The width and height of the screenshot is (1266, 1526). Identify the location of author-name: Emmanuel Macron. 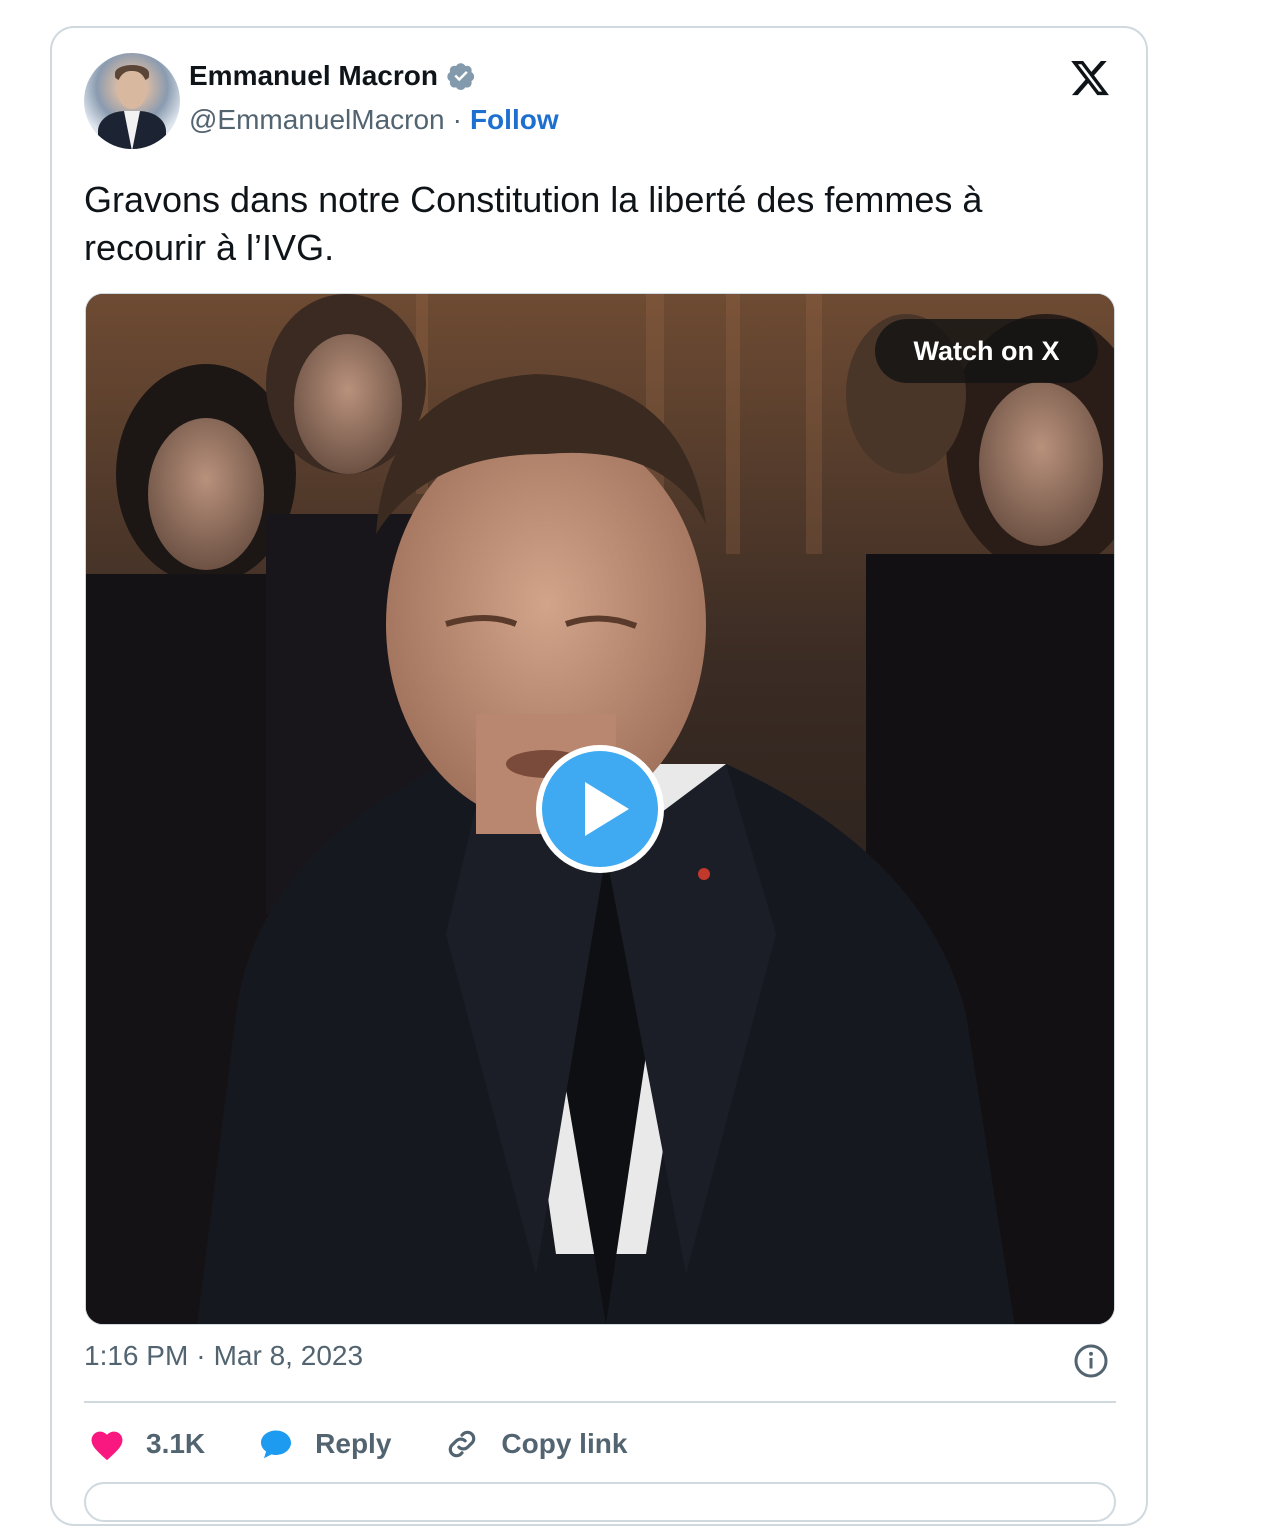
(313, 76).